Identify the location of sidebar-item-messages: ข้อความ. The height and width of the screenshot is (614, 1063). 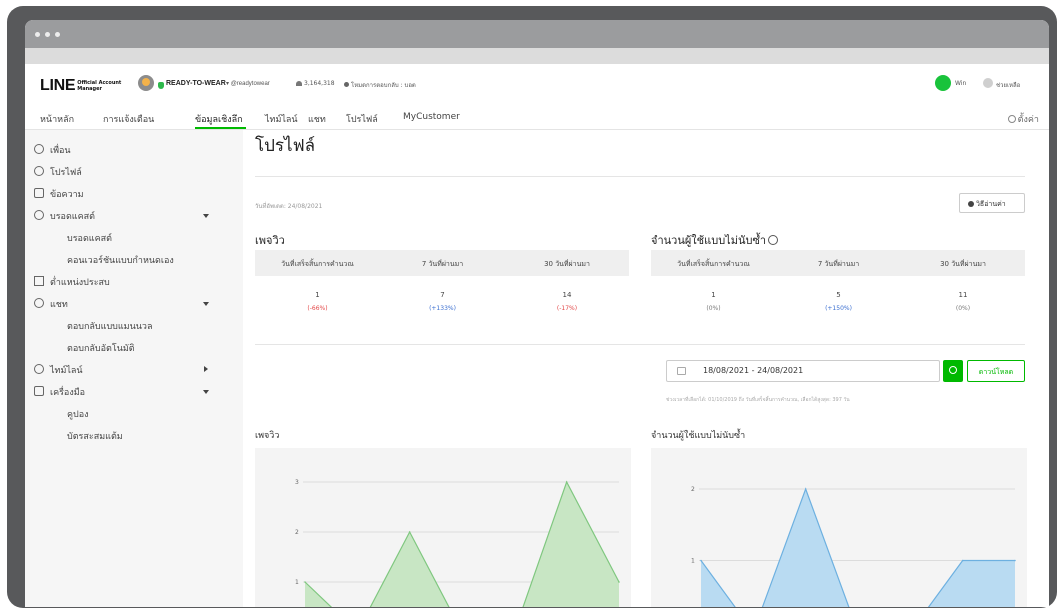
(67, 194).